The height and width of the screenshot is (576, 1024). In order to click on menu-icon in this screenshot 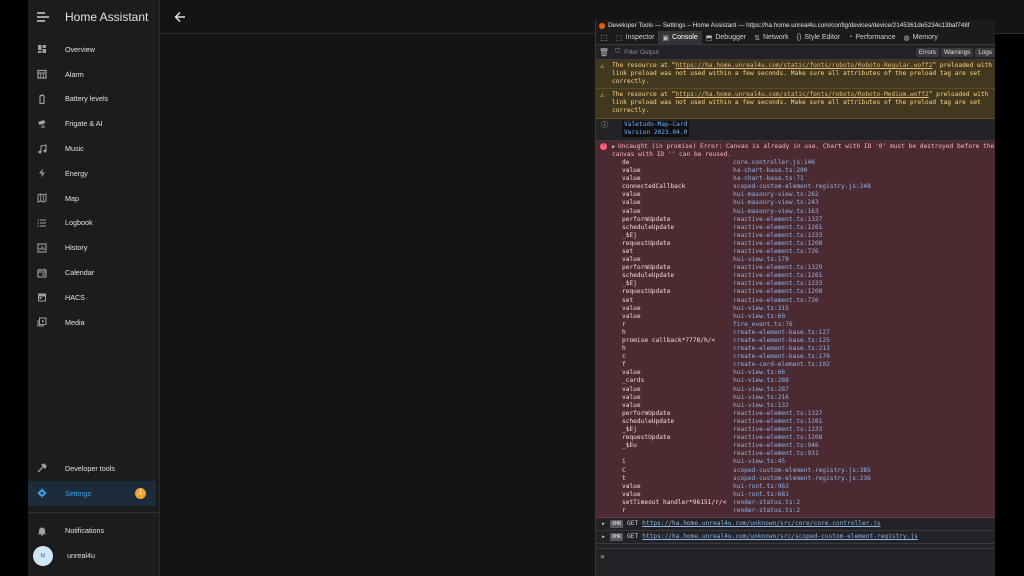, I will do `click(43, 17)`.